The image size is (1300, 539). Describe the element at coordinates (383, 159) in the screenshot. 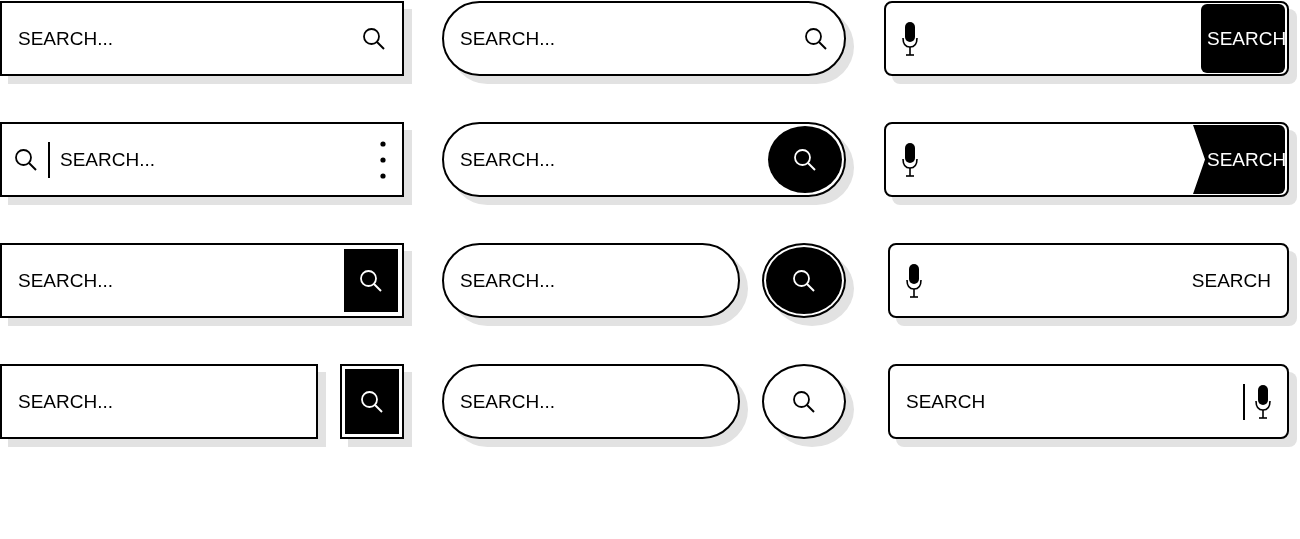

I see `more-icon` at that location.